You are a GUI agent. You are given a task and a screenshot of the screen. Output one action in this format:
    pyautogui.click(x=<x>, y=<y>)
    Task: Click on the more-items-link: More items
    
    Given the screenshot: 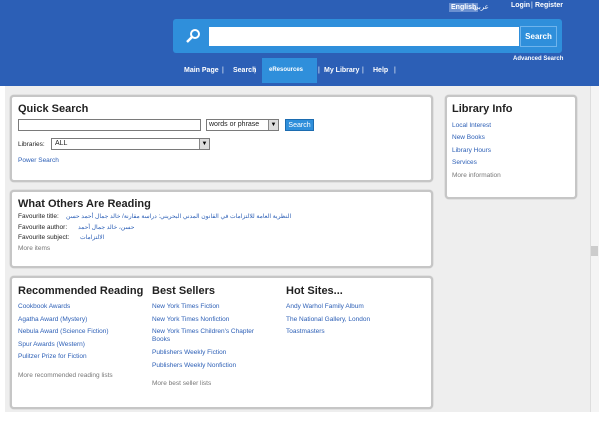 What is the action you would take?
    pyautogui.click(x=34, y=248)
    